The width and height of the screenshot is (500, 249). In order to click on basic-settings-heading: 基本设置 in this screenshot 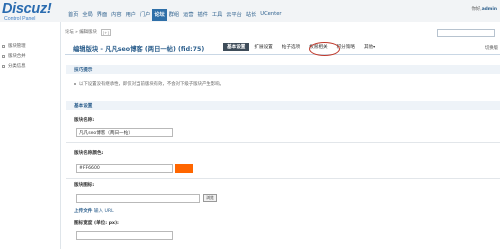, I will do `click(283, 105)`.